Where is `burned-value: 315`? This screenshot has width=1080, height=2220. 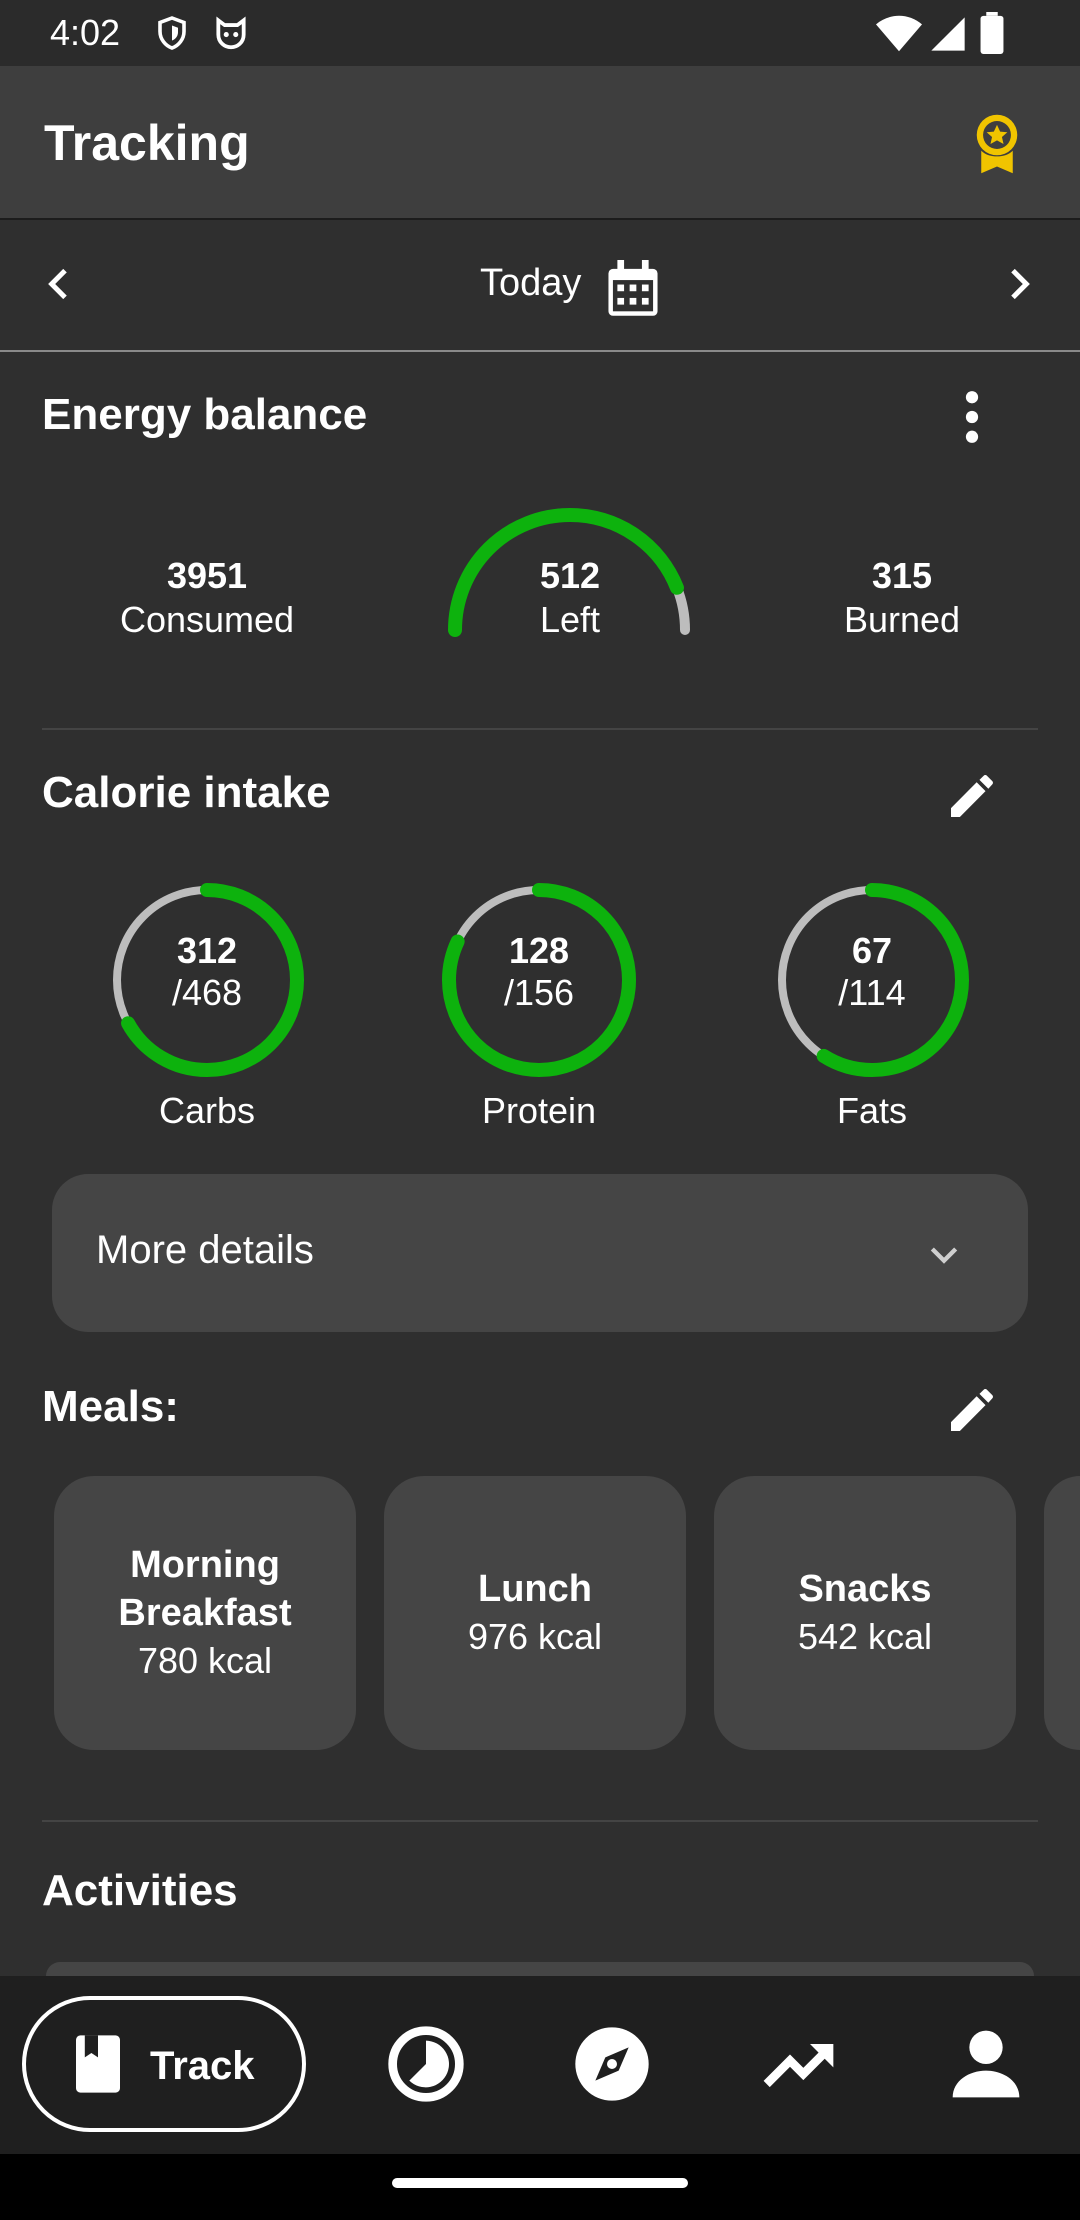
burned-value: 315 is located at coordinates (902, 575).